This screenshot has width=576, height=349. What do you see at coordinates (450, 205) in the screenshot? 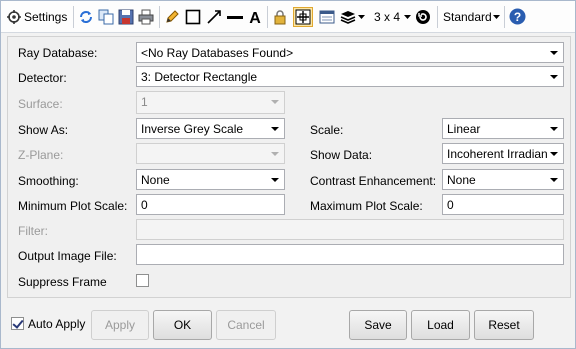
I see `max-plot-scale-value: 0` at bounding box center [450, 205].